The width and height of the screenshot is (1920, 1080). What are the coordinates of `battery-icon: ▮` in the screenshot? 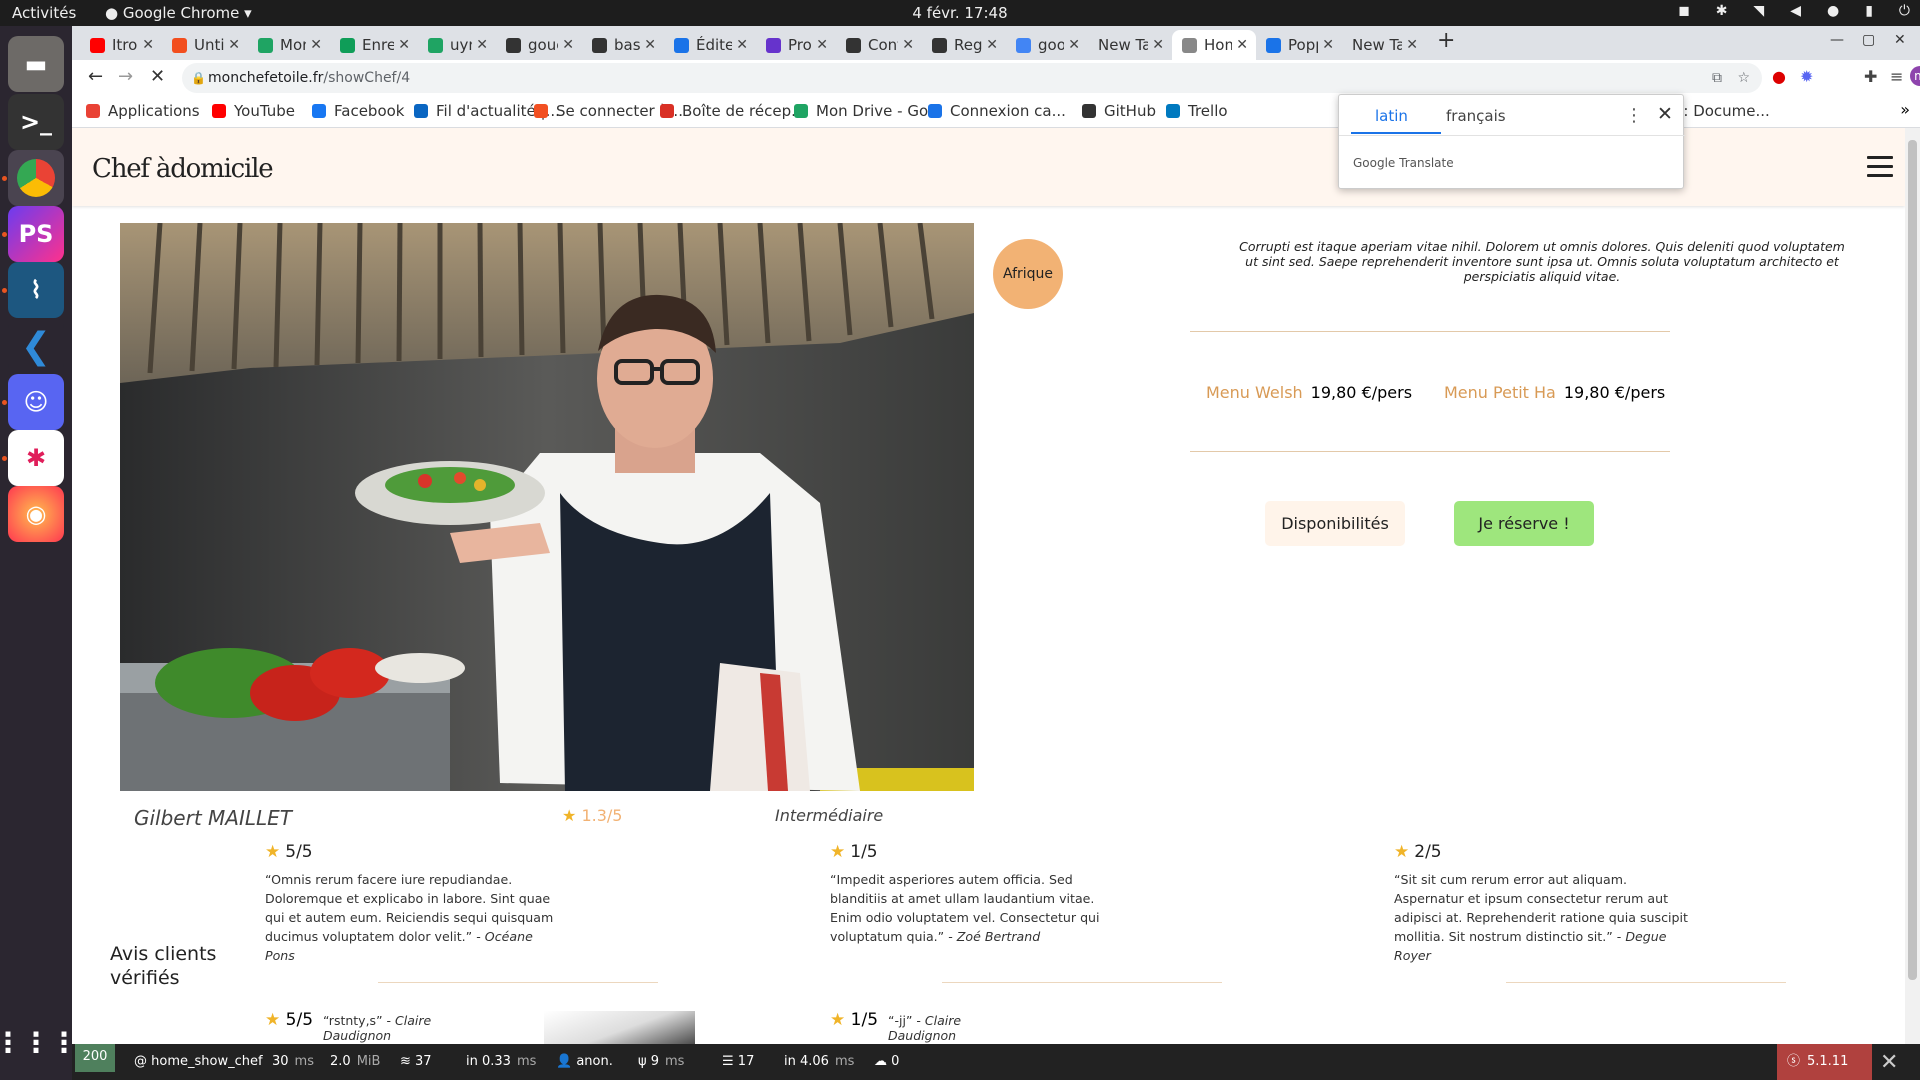 It's located at (1869, 11).